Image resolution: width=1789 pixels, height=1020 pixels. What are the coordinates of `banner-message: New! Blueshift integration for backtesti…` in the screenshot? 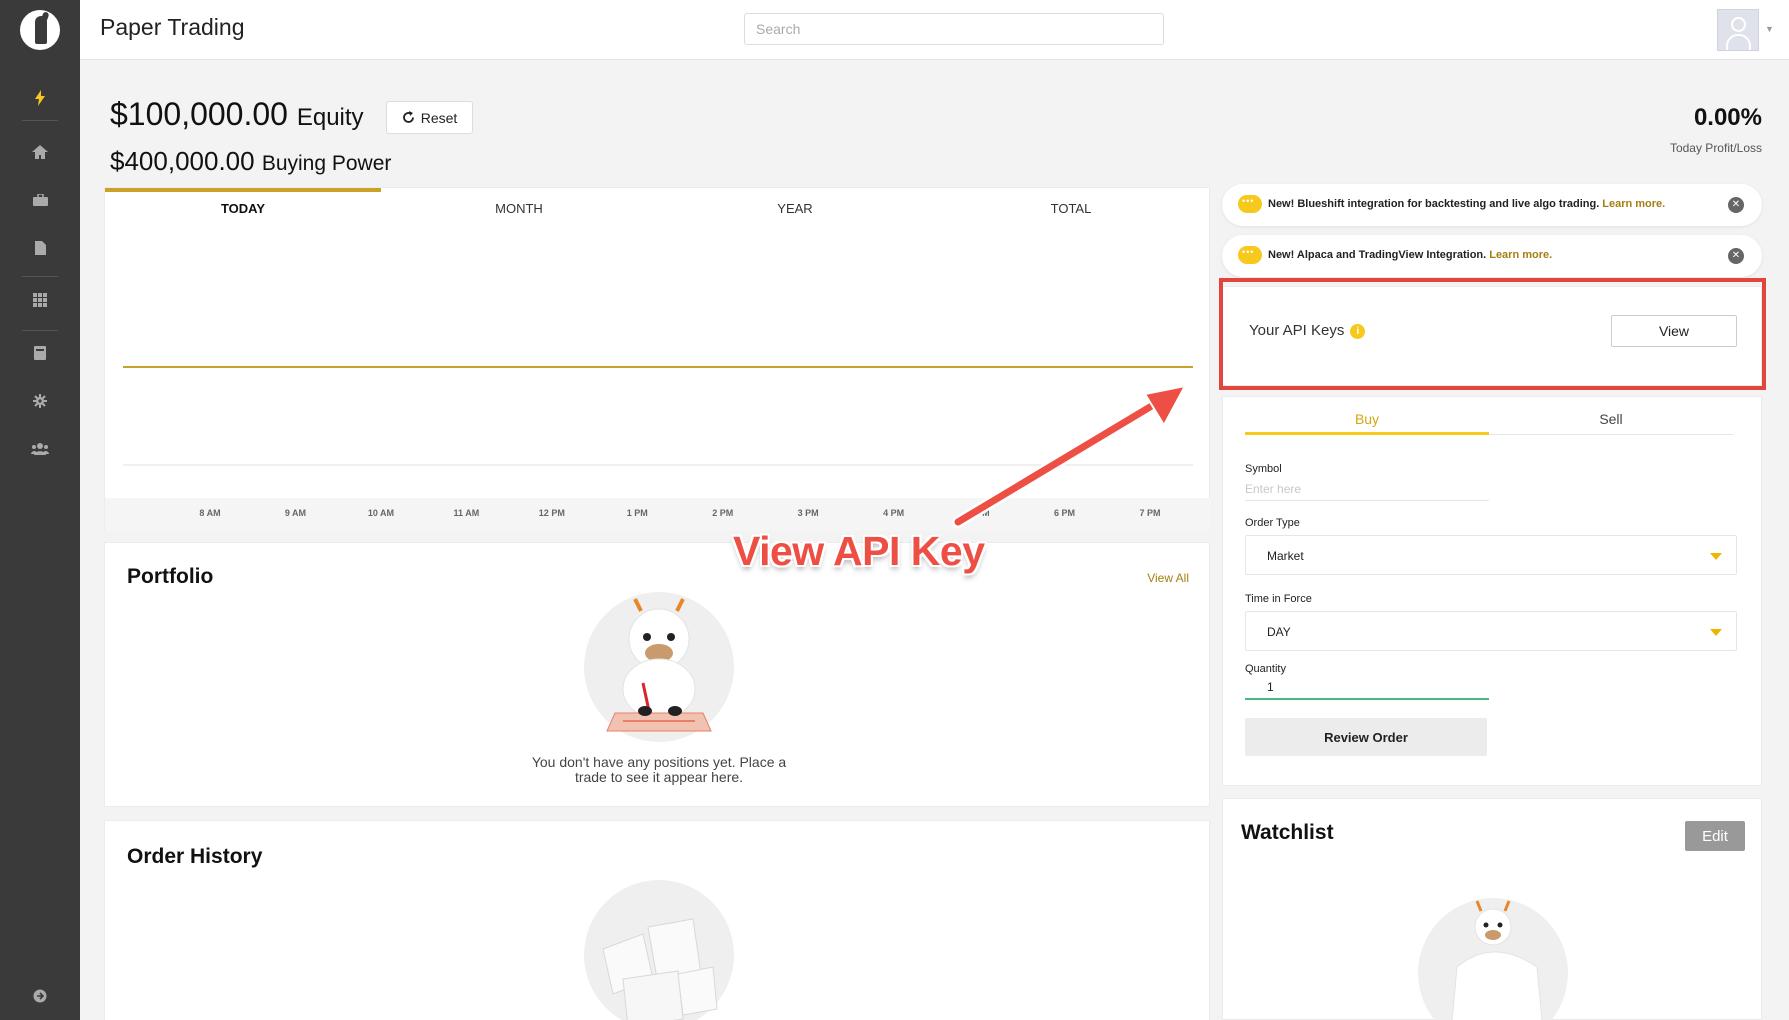 It's located at (1434, 204).